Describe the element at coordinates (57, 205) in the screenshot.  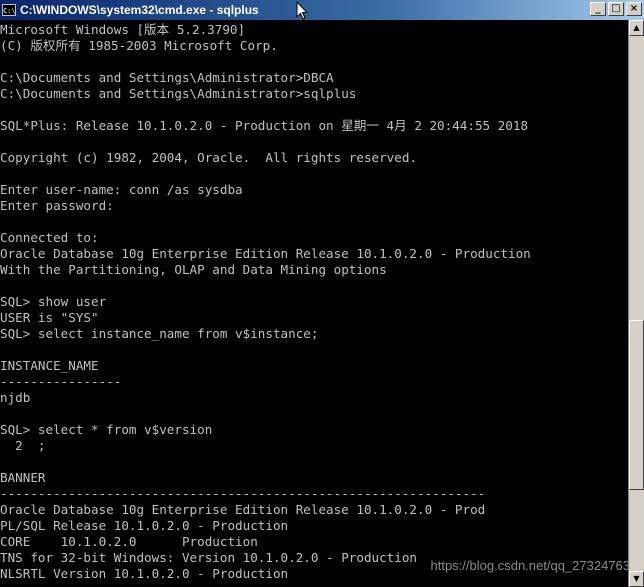
I see `console-line: Enter password:` at that location.